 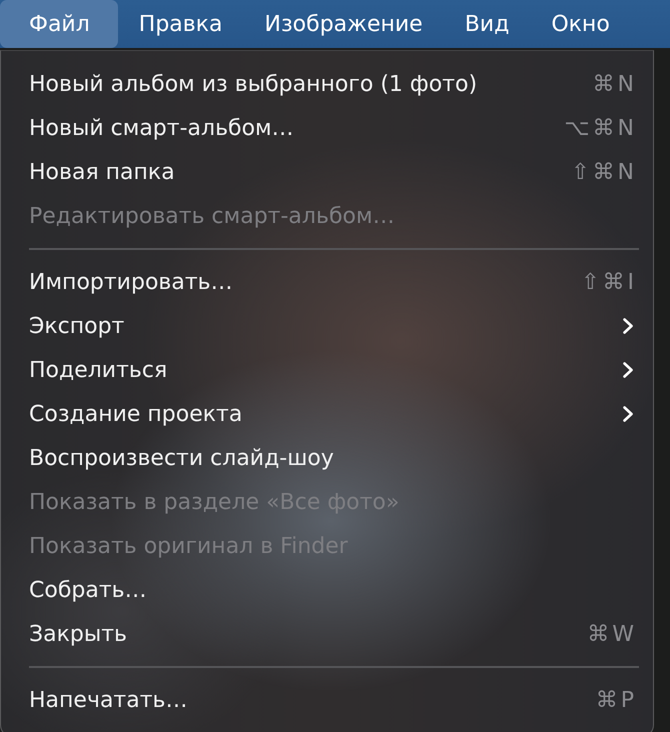 What do you see at coordinates (616, 700) in the screenshot?
I see `keyboard-shortcut: ⌘P` at bounding box center [616, 700].